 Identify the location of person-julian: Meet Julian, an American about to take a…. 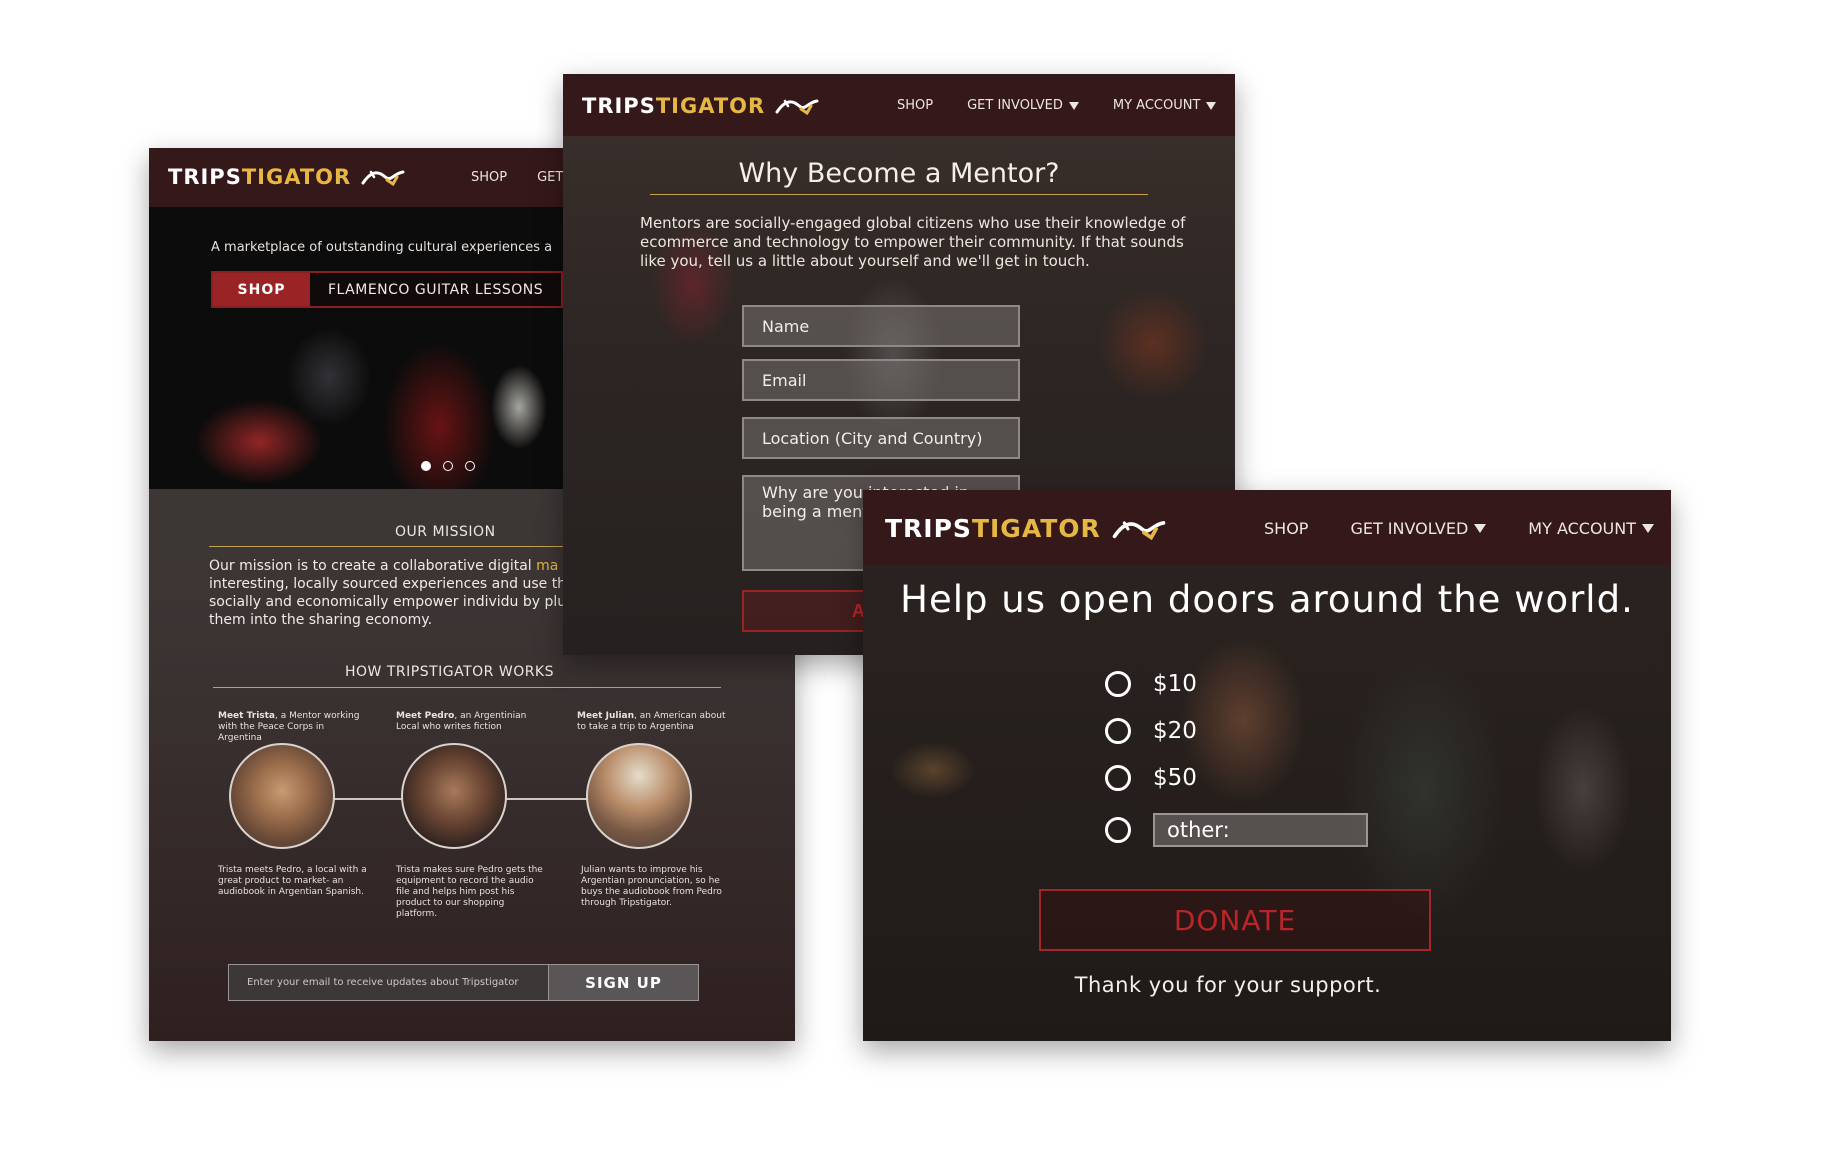
(651, 721).